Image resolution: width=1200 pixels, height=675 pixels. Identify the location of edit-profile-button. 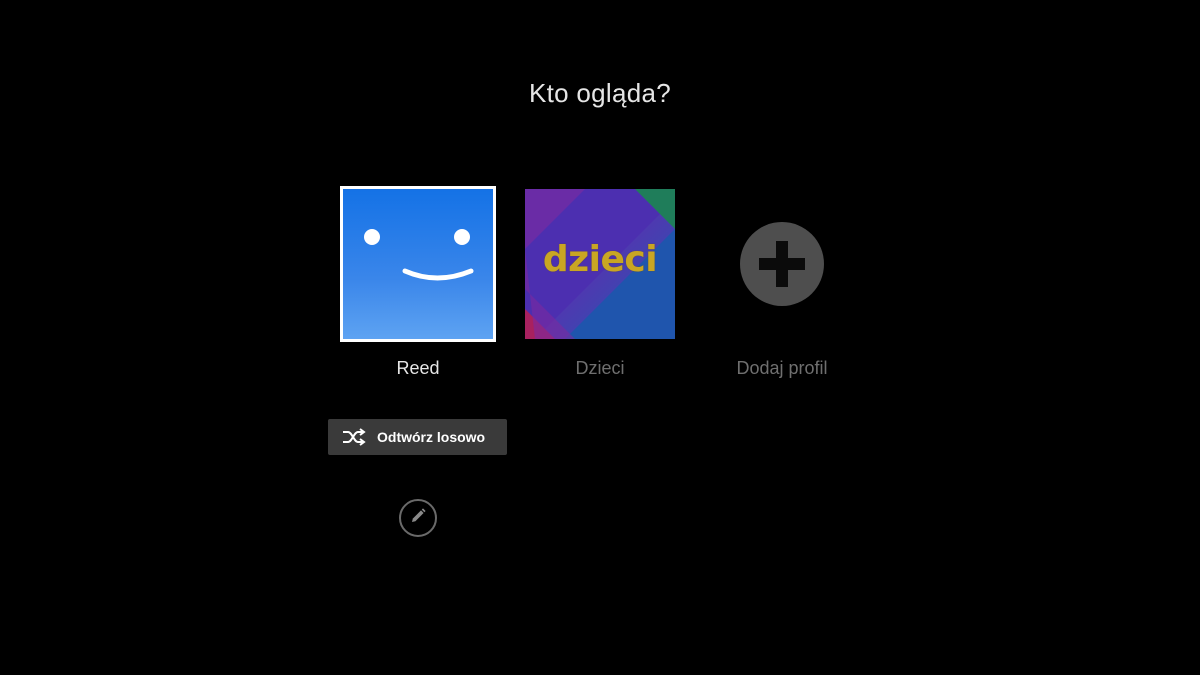
(418, 518).